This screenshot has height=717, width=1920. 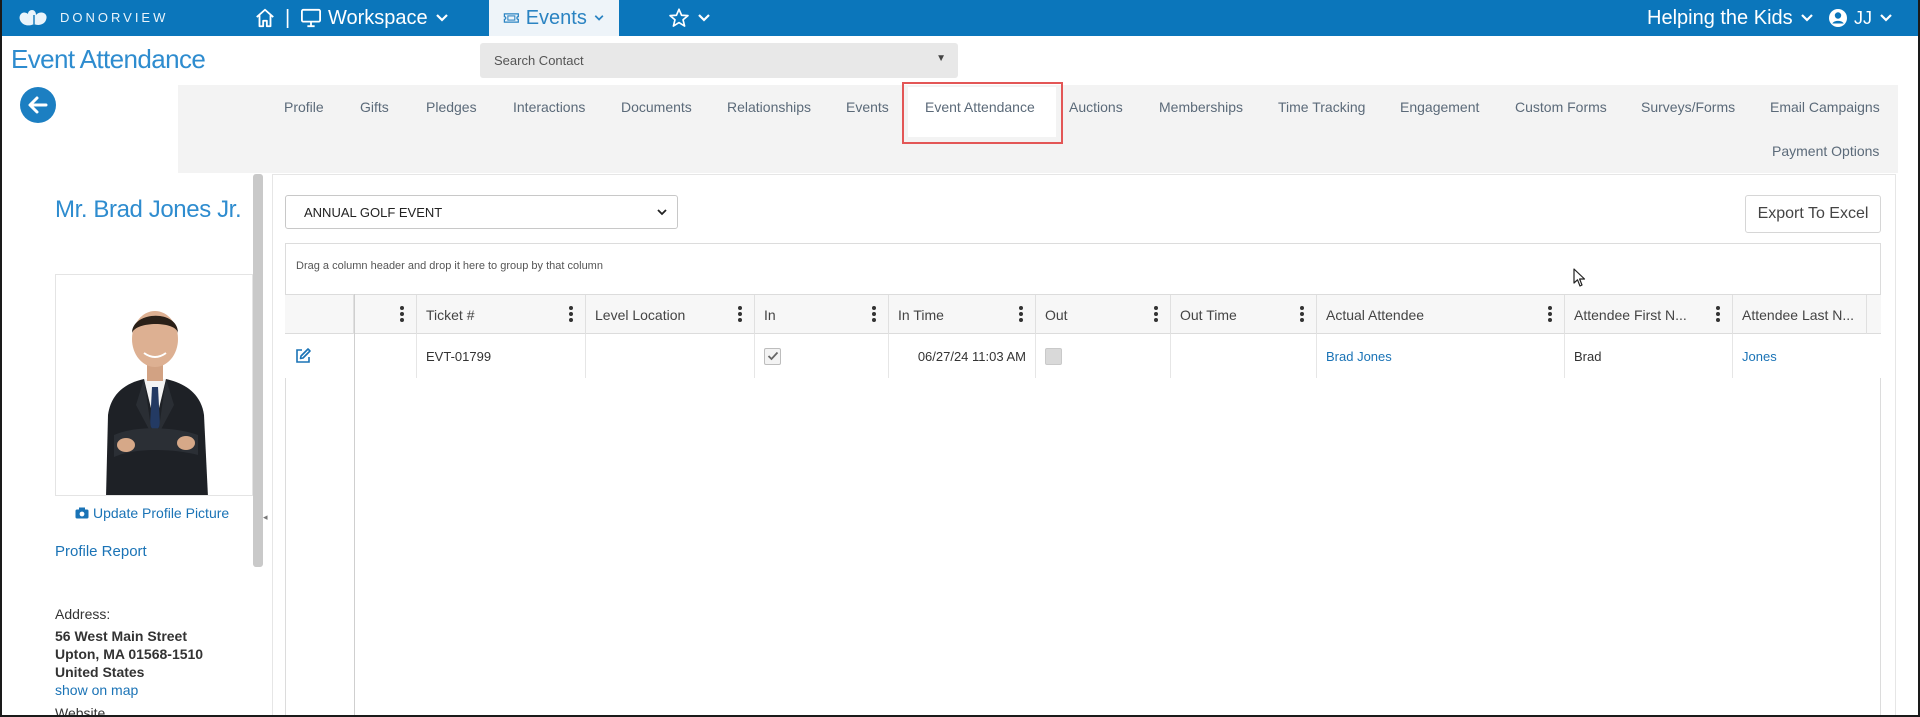 What do you see at coordinates (148, 209) in the screenshot?
I see `contact-name: Mr. Brad Jones Jr.` at bounding box center [148, 209].